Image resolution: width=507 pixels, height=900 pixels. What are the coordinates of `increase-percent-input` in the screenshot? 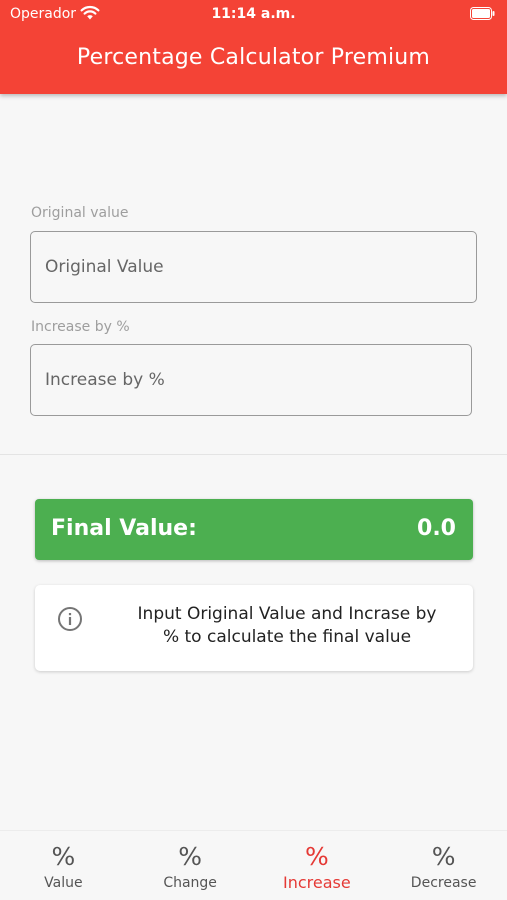 It's located at (251, 380).